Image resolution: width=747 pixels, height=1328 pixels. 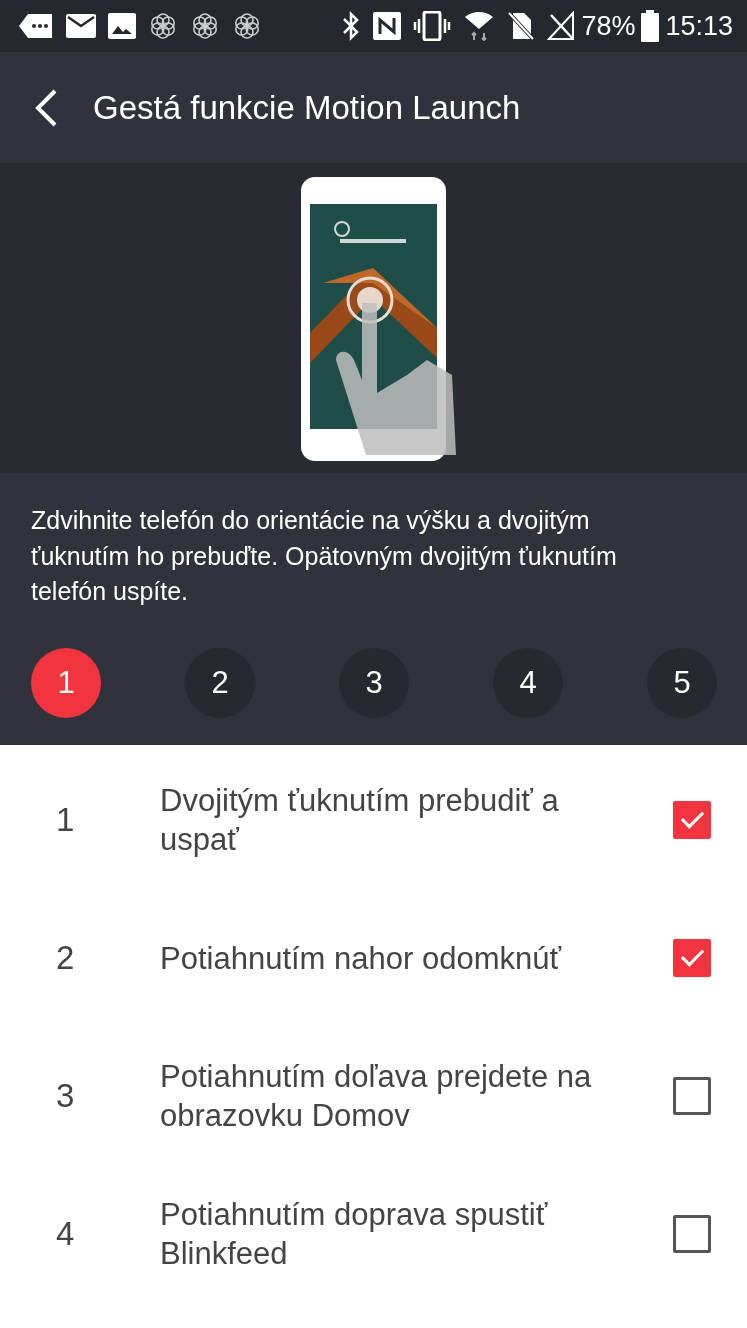 I want to click on gesture-number: 1, so click(x=66, y=820).